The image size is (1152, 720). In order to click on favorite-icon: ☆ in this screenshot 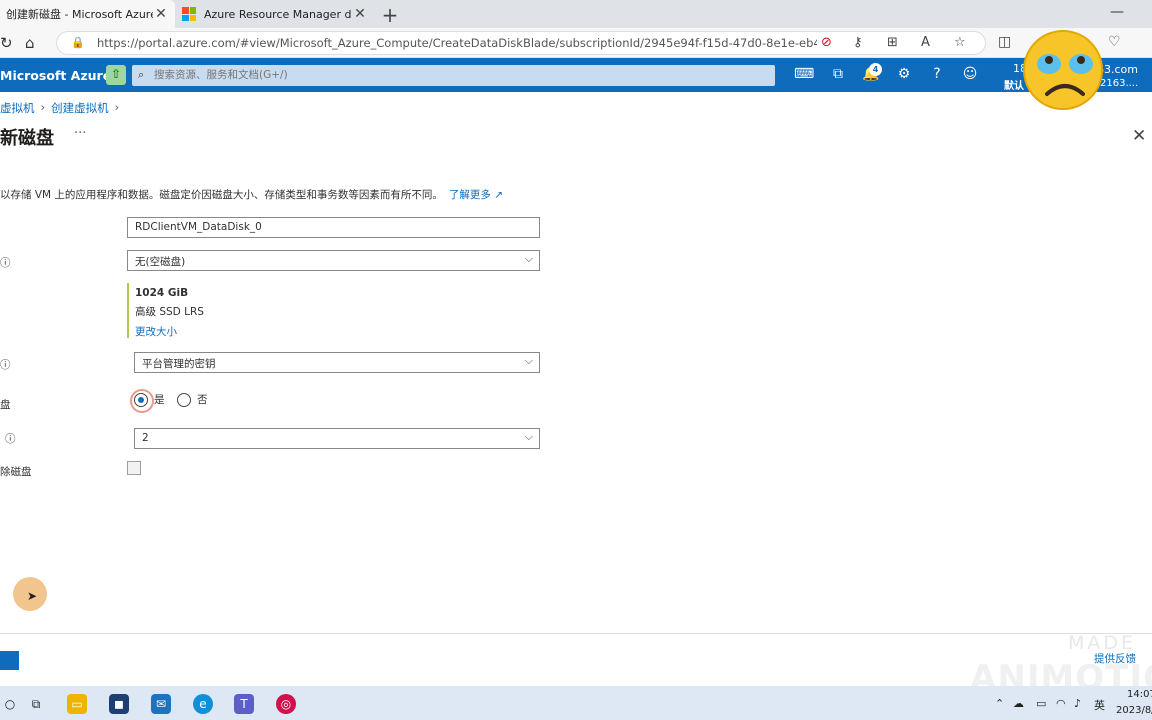, I will do `click(960, 42)`.